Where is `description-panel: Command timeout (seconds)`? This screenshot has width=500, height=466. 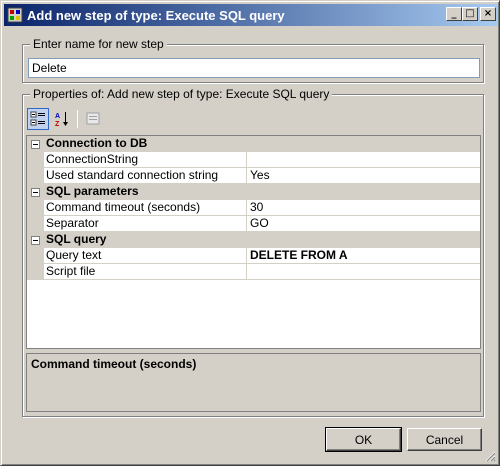
description-panel: Command timeout (seconds) is located at coordinates (253, 382).